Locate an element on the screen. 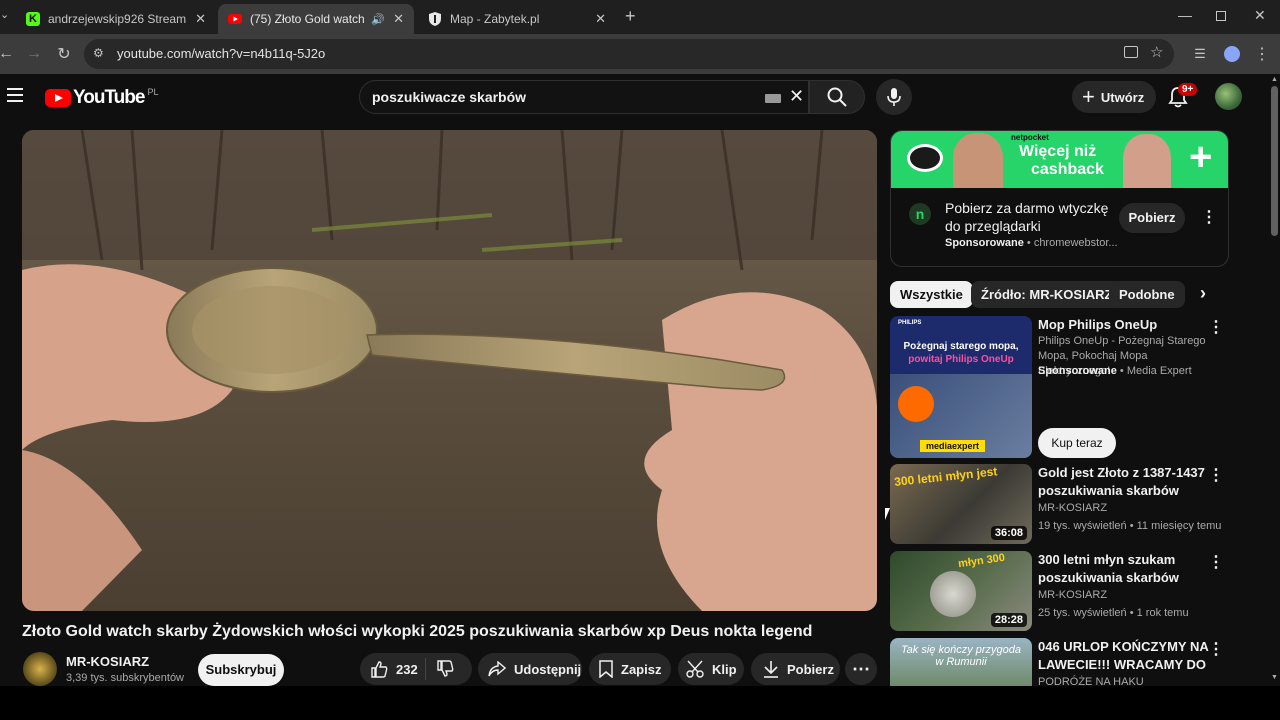 The image size is (1280, 720). site-info-icon: ⚙ is located at coordinates (98, 53).